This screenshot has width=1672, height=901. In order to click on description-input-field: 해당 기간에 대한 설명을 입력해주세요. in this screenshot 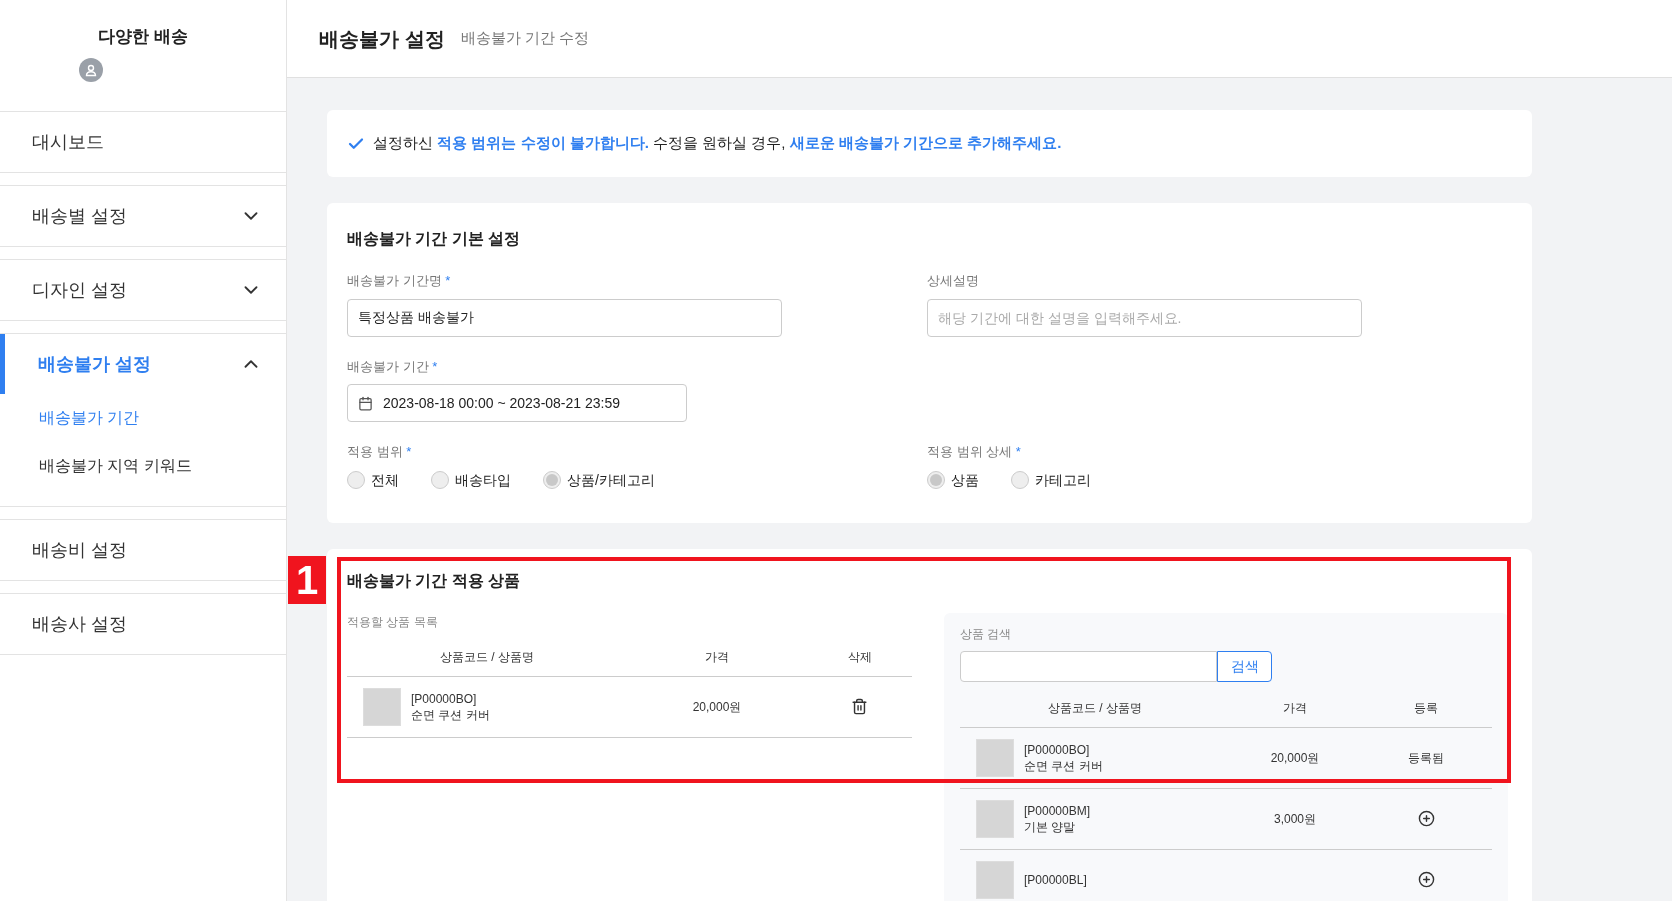, I will do `click(1144, 317)`.